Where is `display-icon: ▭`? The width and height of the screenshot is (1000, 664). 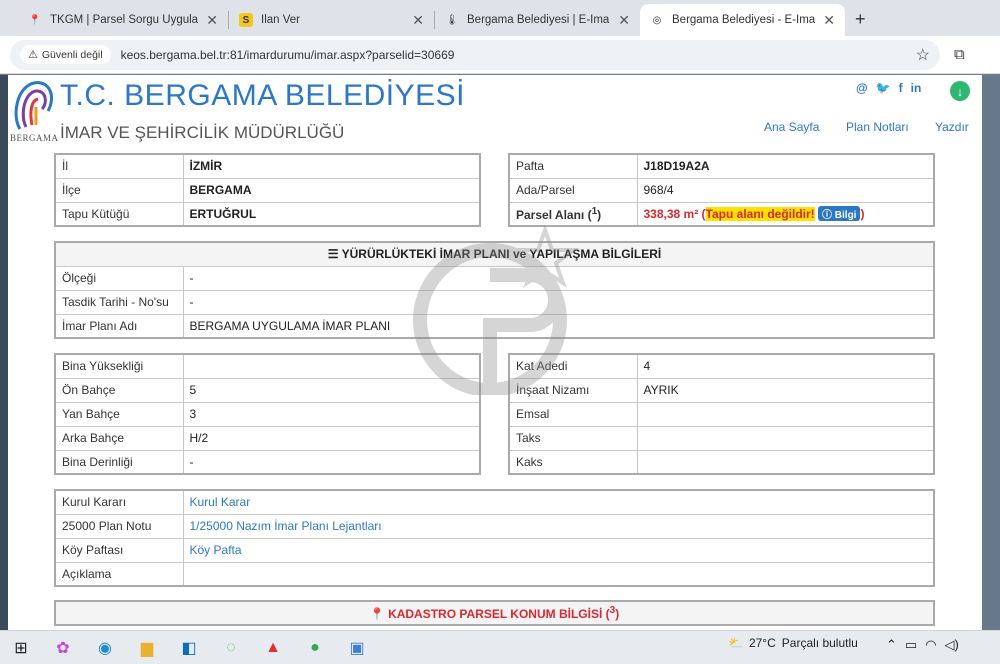 display-icon: ▭ is located at coordinates (911, 645).